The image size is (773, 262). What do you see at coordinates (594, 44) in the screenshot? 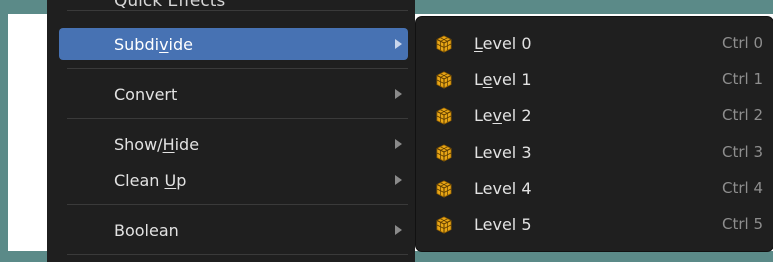
I see `submenu-item-level-0: Level 0 Ctrl 0` at bounding box center [594, 44].